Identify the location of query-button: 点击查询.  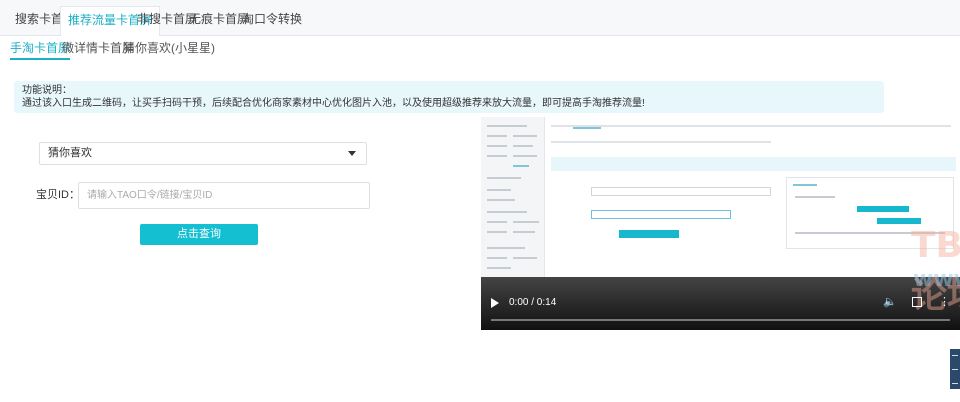
(199, 234).